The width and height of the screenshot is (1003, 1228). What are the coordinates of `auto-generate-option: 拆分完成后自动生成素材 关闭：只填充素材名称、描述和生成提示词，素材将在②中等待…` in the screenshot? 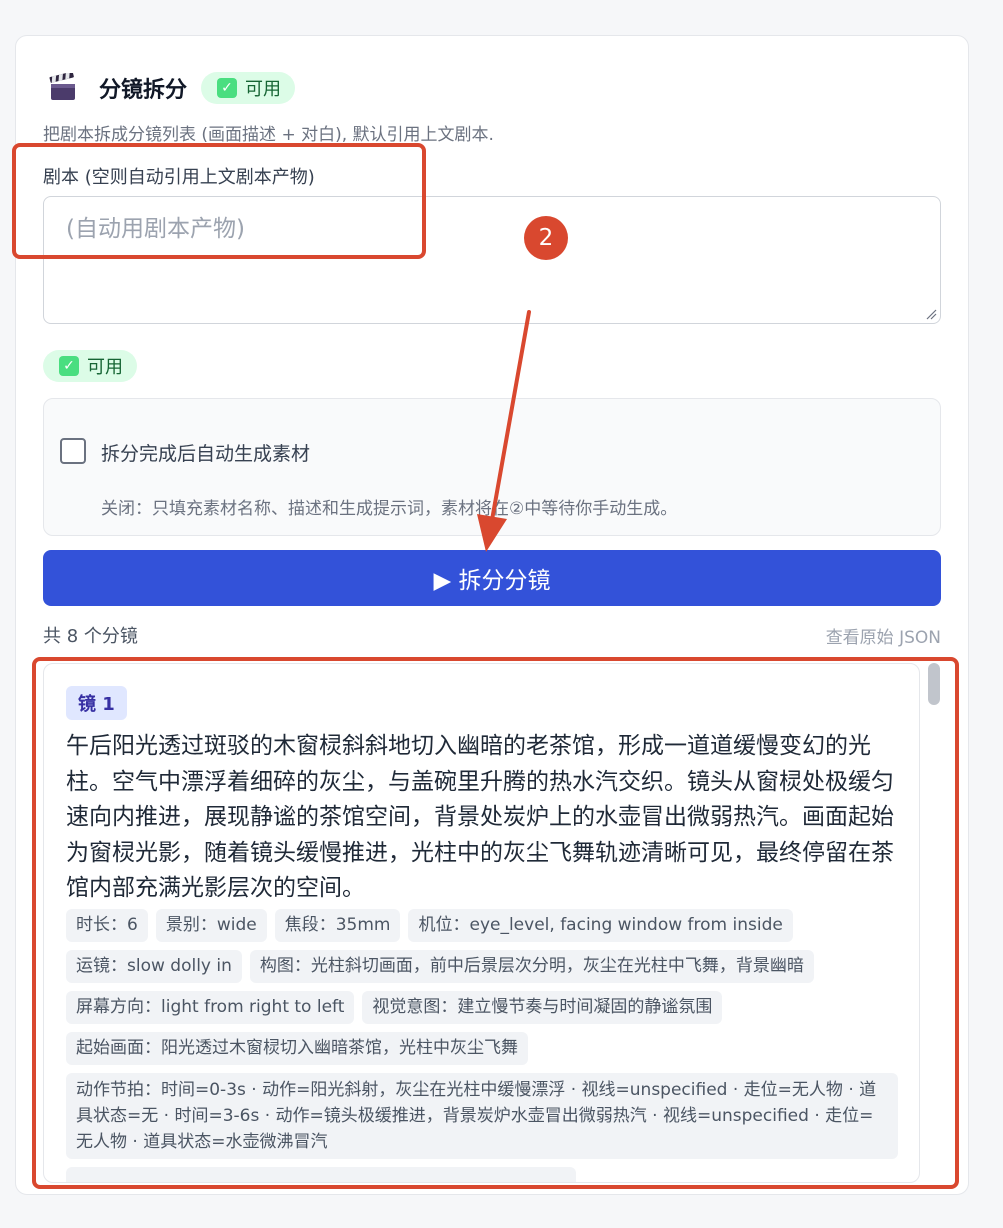 It's located at (492, 467).